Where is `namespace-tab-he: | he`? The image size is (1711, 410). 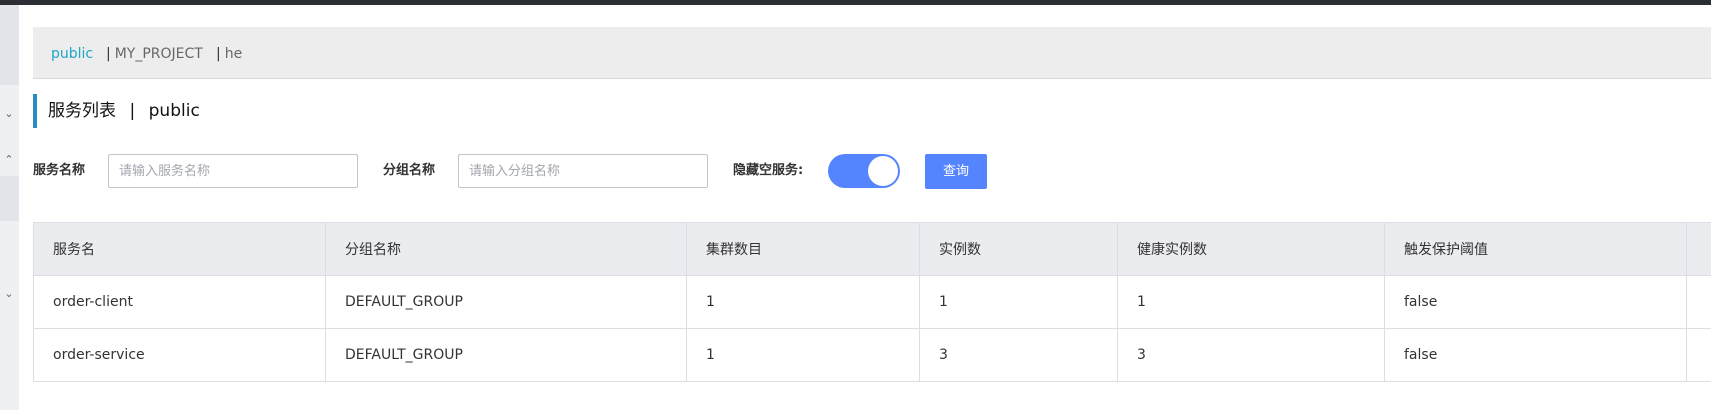 namespace-tab-he: | he is located at coordinates (229, 54).